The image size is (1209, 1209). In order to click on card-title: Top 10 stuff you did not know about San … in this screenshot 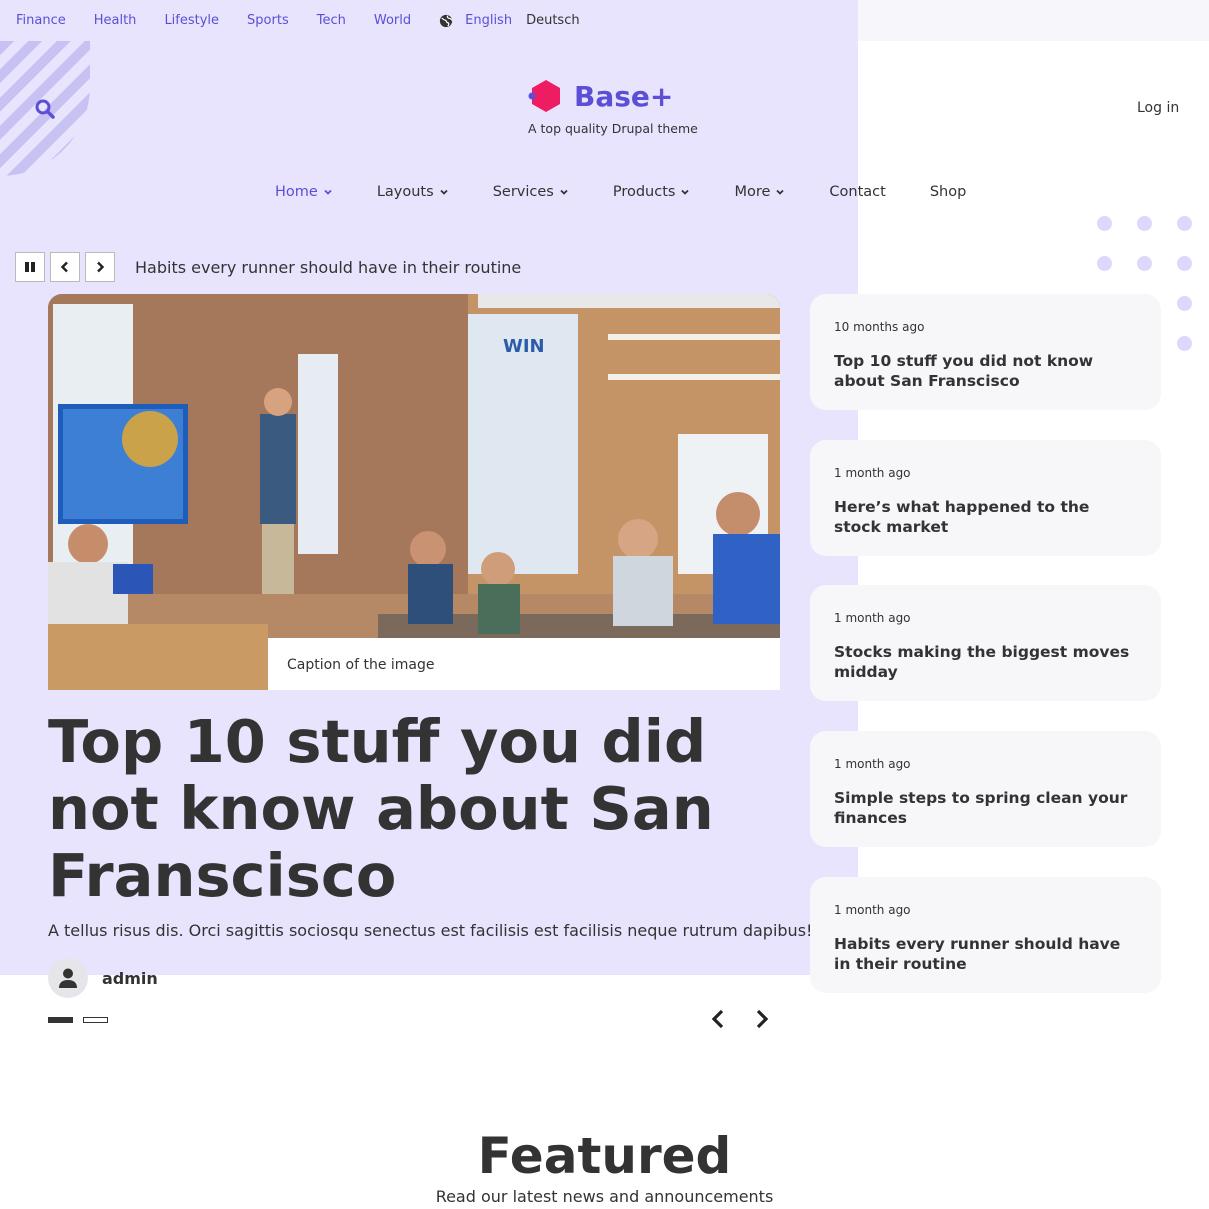, I will do `click(985, 371)`.